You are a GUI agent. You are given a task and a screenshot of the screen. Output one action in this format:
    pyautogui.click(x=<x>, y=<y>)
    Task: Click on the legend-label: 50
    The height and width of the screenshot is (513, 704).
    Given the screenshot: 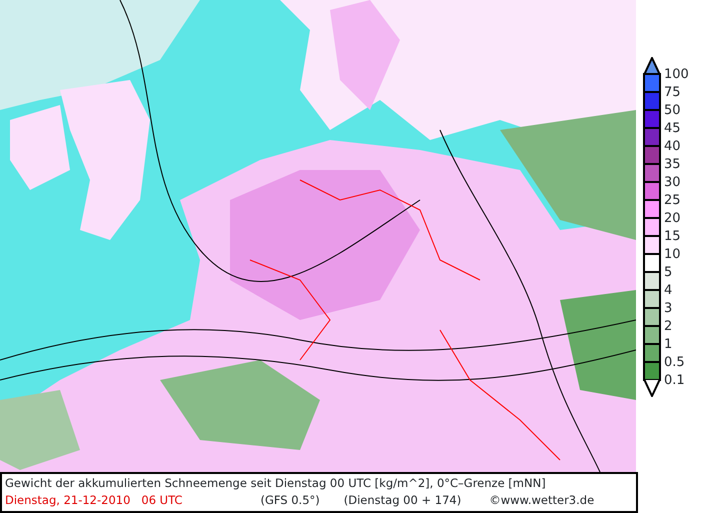 What is the action you would take?
    pyautogui.click(x=673, y=111)
    